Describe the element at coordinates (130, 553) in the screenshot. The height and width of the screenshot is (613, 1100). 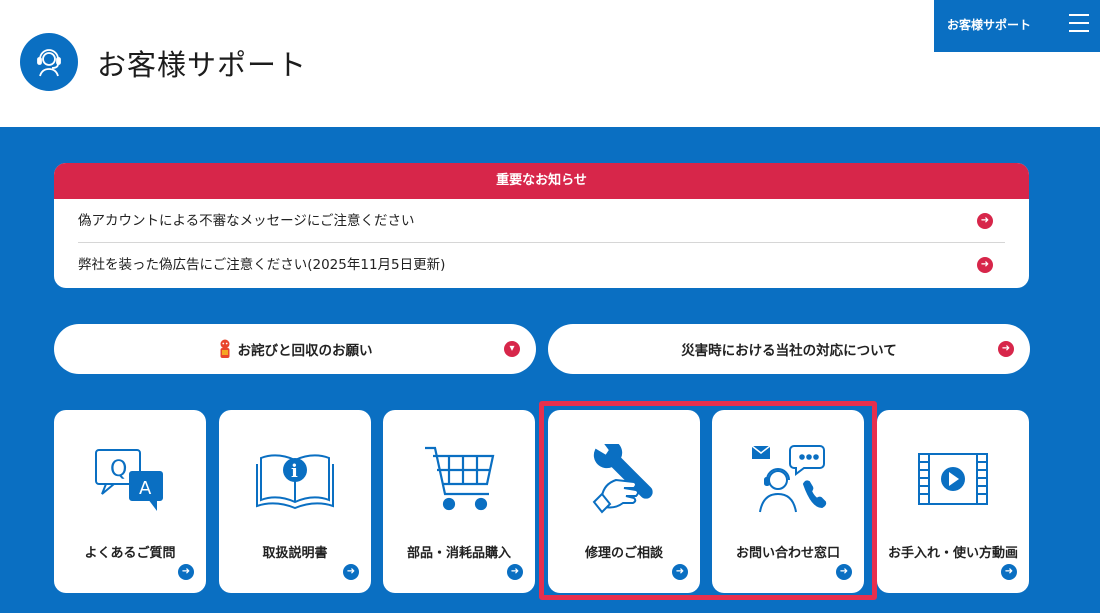
I see `tile-label: よくあるご質問` at that location.